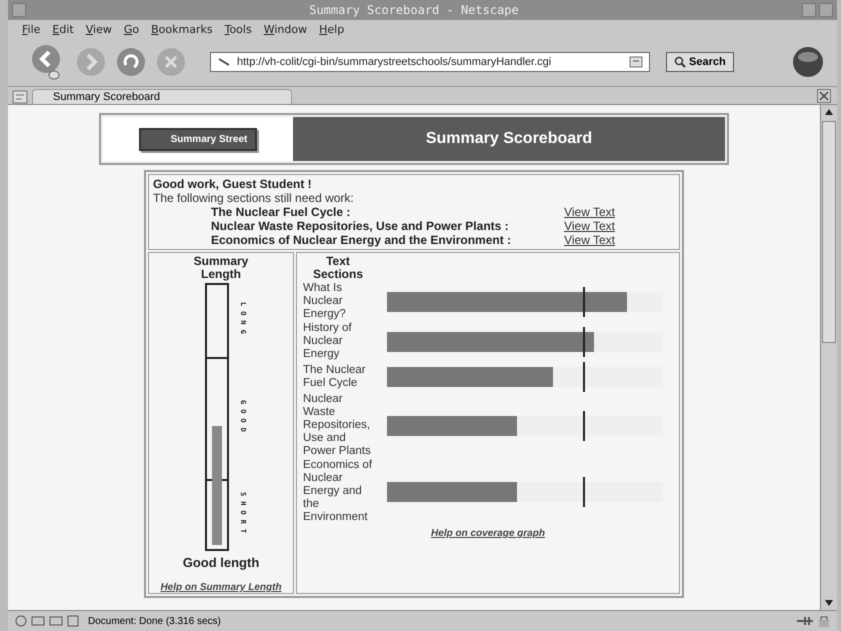 This screenshot has height=631, width=841. What do you see at coordinates (338, 491) in the screenshot?
I see `section-name: Economics of Nuclear Energy and the Environment` at bounding box center [338, 491].